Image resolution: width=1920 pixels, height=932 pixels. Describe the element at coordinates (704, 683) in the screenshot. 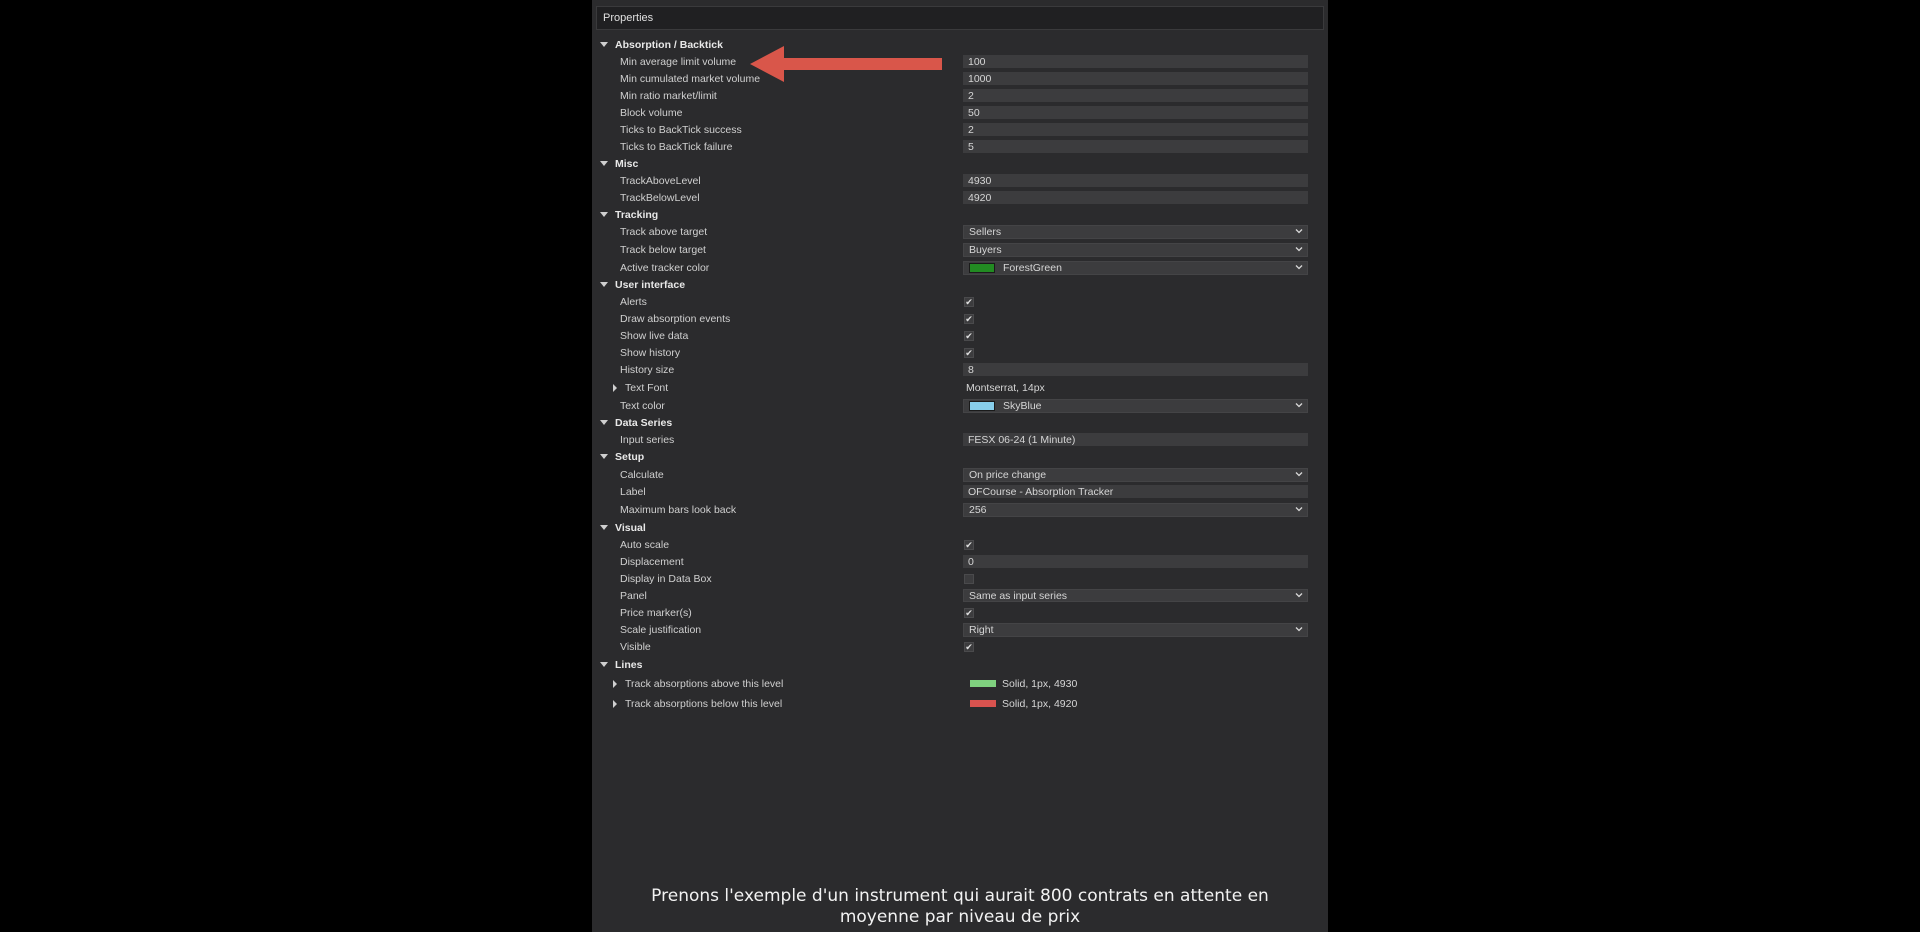

I see `property-label: Track absorptions above this level` at that location.